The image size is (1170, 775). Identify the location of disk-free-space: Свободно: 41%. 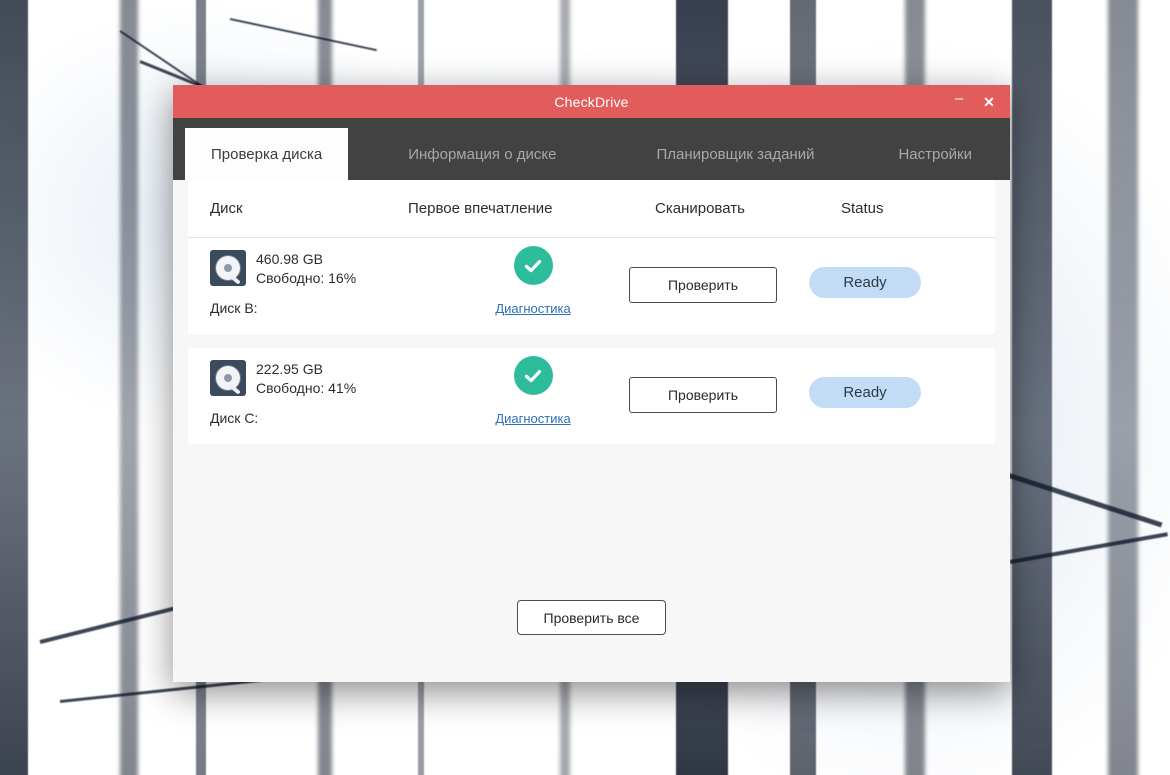
(306, 388).